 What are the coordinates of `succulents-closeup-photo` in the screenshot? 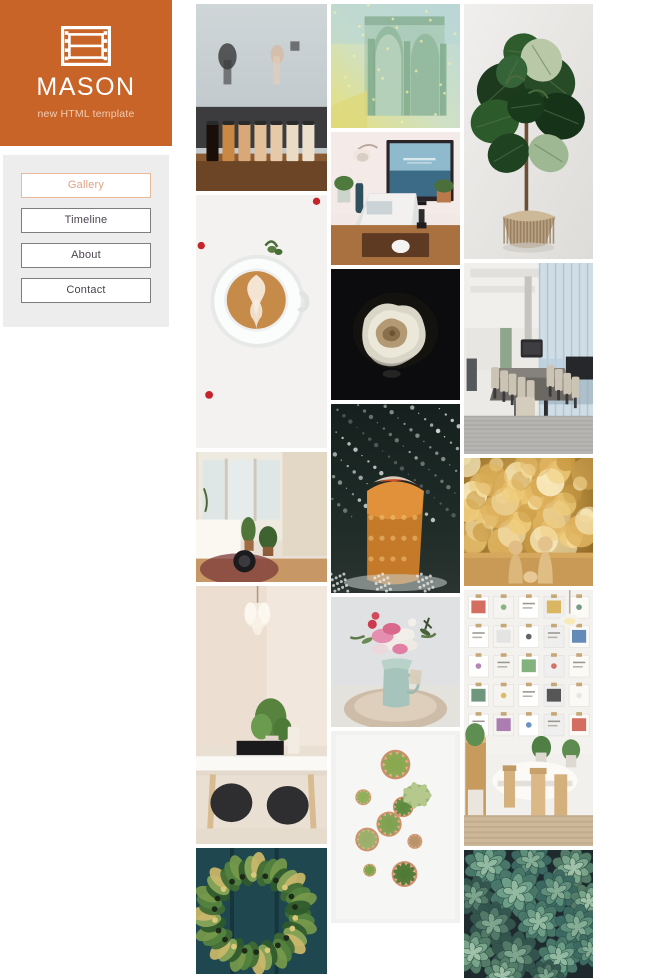 It's located at (528, 914).